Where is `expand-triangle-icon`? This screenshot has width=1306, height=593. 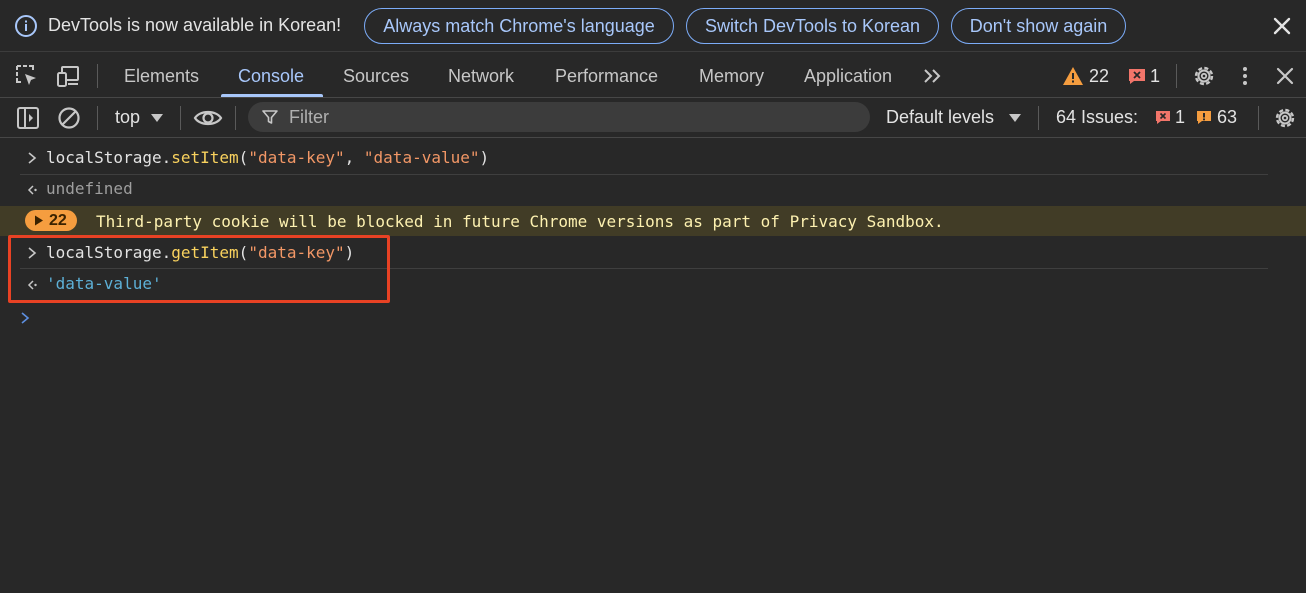
expand-triangle-icon is located at coordinates (39, 220).